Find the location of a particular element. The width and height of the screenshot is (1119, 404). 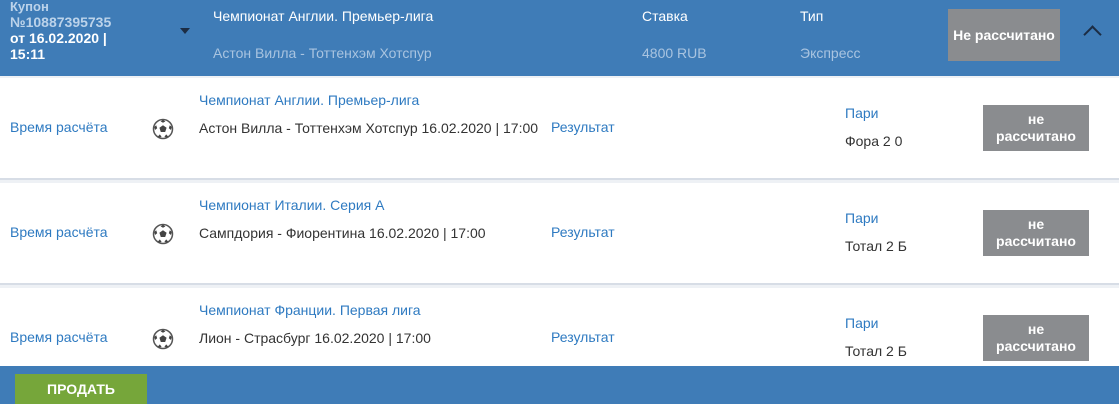

coupon-info: Купон №10887395735 от 16.02.2020 | 15:11 is located at coordinates (95, 31).